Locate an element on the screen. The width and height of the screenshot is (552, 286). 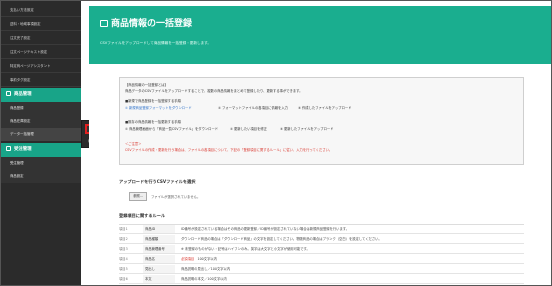
rule-desc-text: 100文字以内 is located at coordinates (207, 259).